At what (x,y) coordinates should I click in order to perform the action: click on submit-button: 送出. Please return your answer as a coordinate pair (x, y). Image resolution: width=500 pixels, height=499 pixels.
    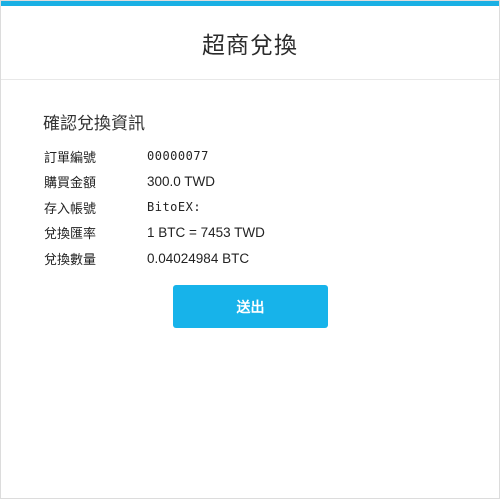
    Looking at the image, I should click on (250, 306).